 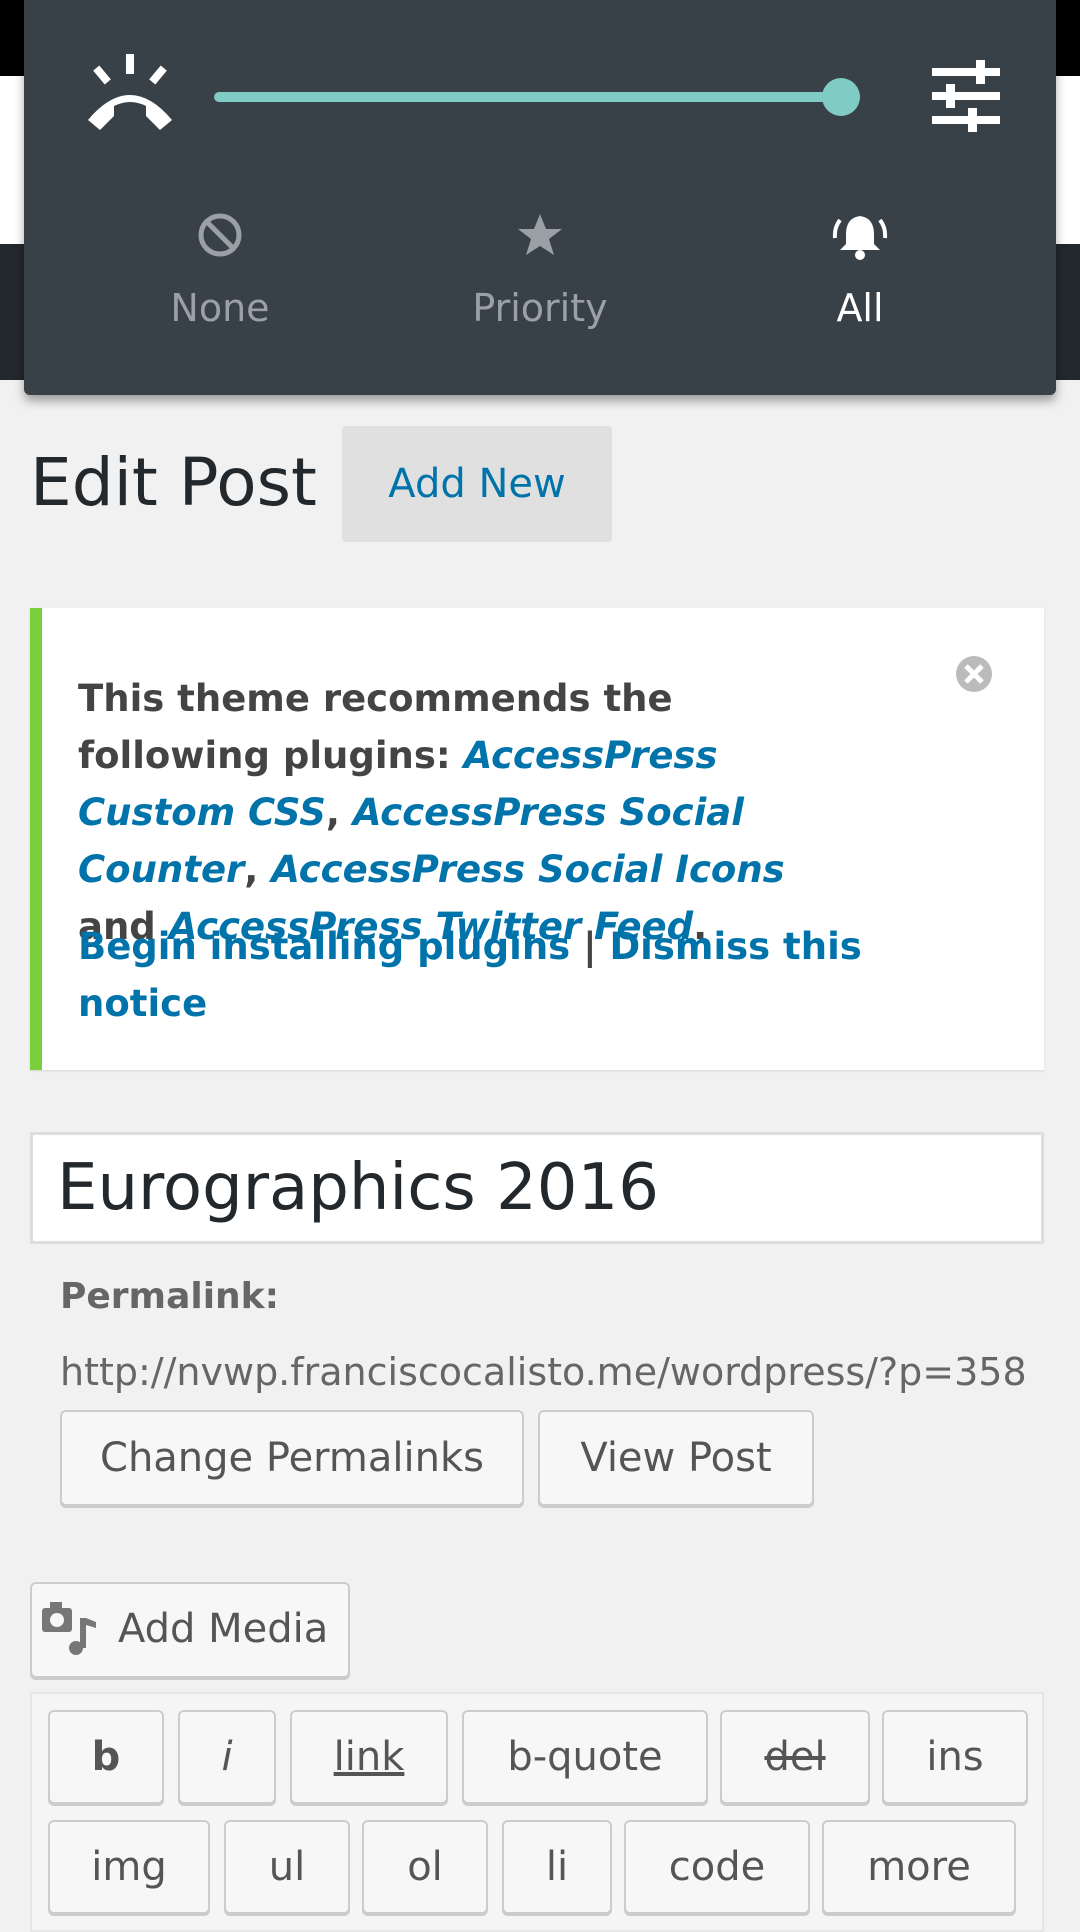 I want to click on qt-ul-button: ul, so click(x=287, y=1867).